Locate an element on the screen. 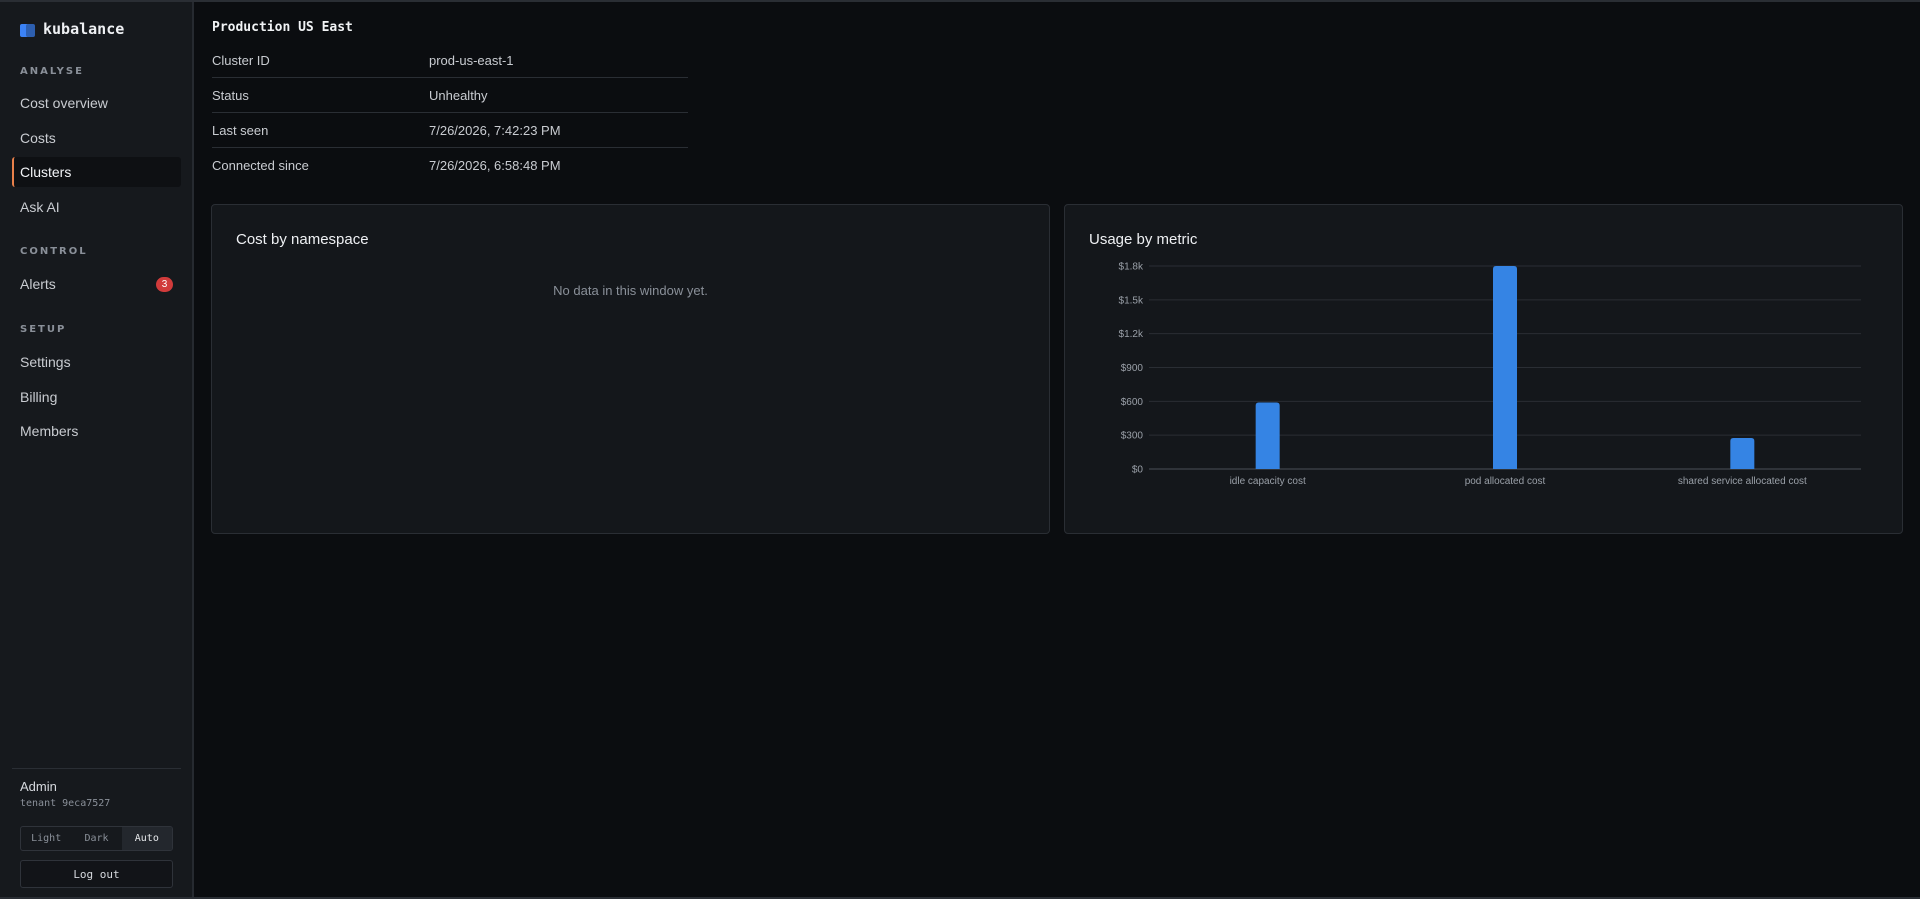 Image resolution: width=1920 pixels, height=899 pixels. sidebar-item-cost-overview: Cost overview is located at coordinates (96, 103).